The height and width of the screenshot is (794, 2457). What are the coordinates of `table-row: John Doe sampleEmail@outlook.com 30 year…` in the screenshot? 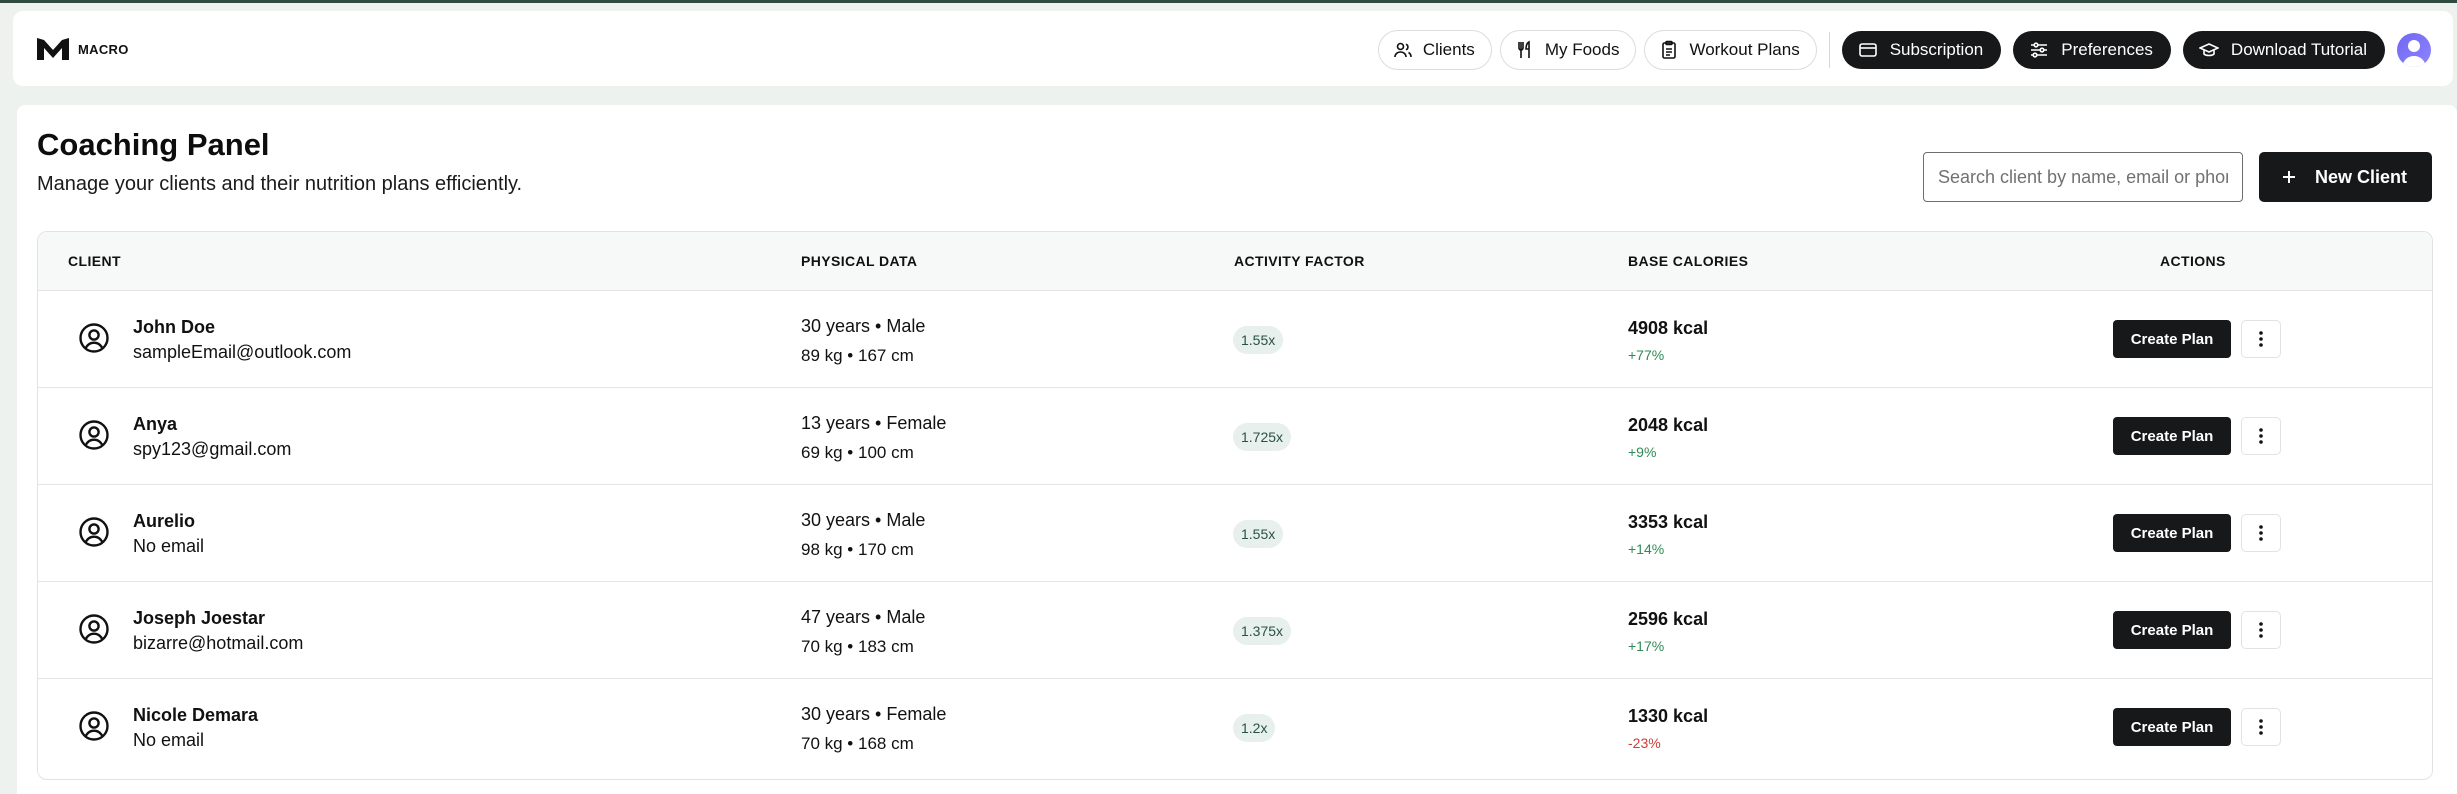 It's located at (1235, 340).